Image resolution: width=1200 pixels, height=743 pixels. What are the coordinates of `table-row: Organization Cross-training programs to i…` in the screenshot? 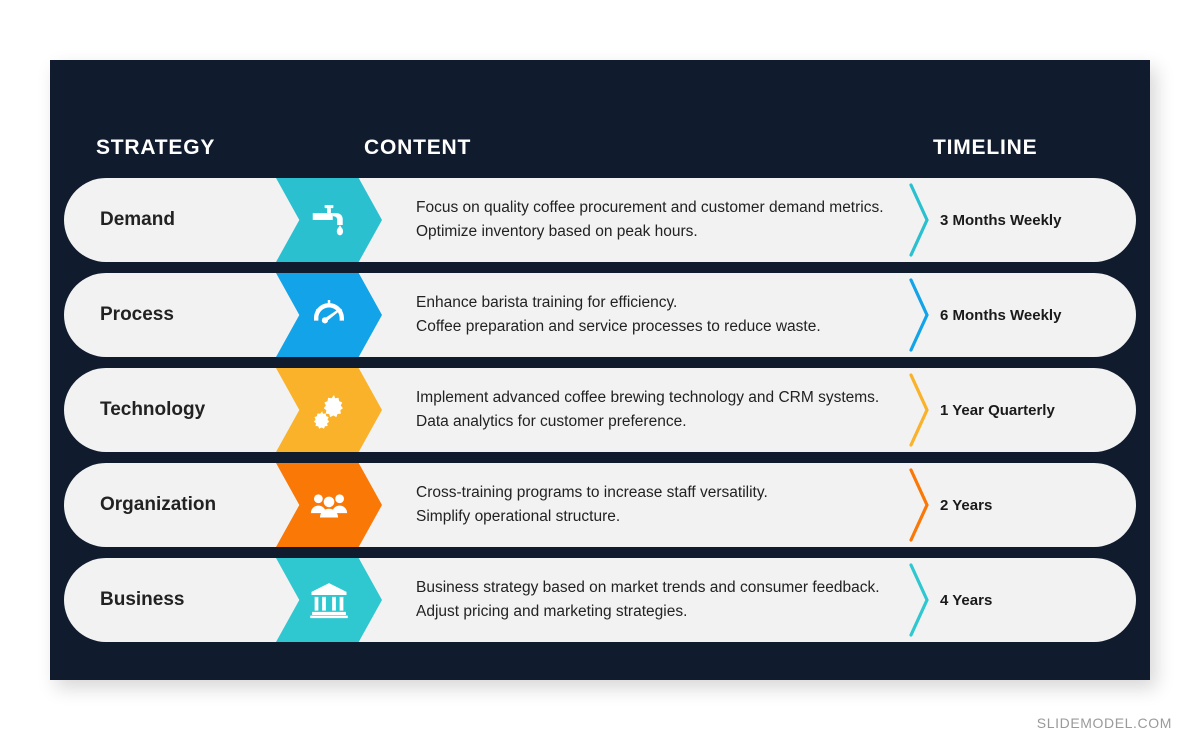 It's located at (600, 505).